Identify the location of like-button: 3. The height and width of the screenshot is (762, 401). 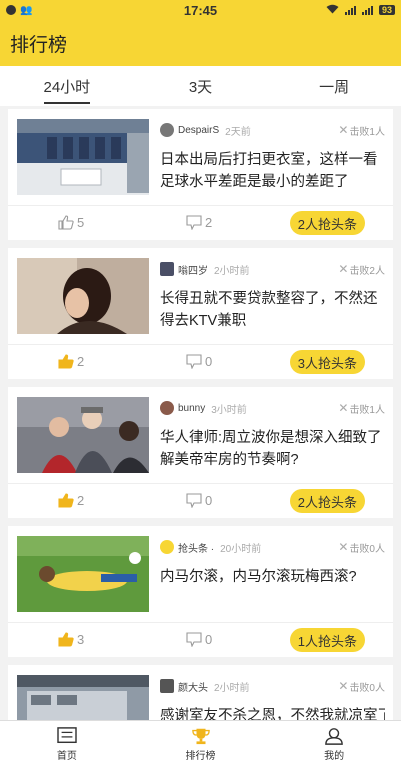
(71, 639).